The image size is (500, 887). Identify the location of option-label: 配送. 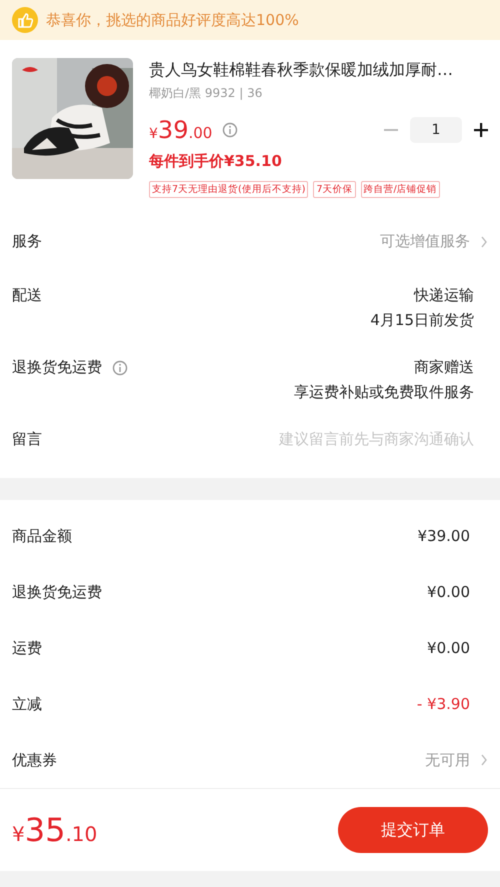
(27, 295).